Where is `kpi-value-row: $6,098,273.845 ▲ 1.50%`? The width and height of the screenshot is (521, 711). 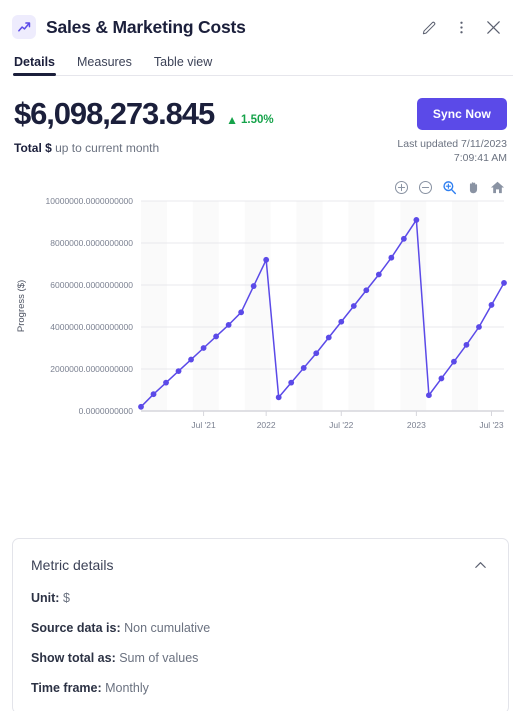 kpi-value-row: $6,098,273.845 ▲ 1.50% is located at coordinates (205, 114).